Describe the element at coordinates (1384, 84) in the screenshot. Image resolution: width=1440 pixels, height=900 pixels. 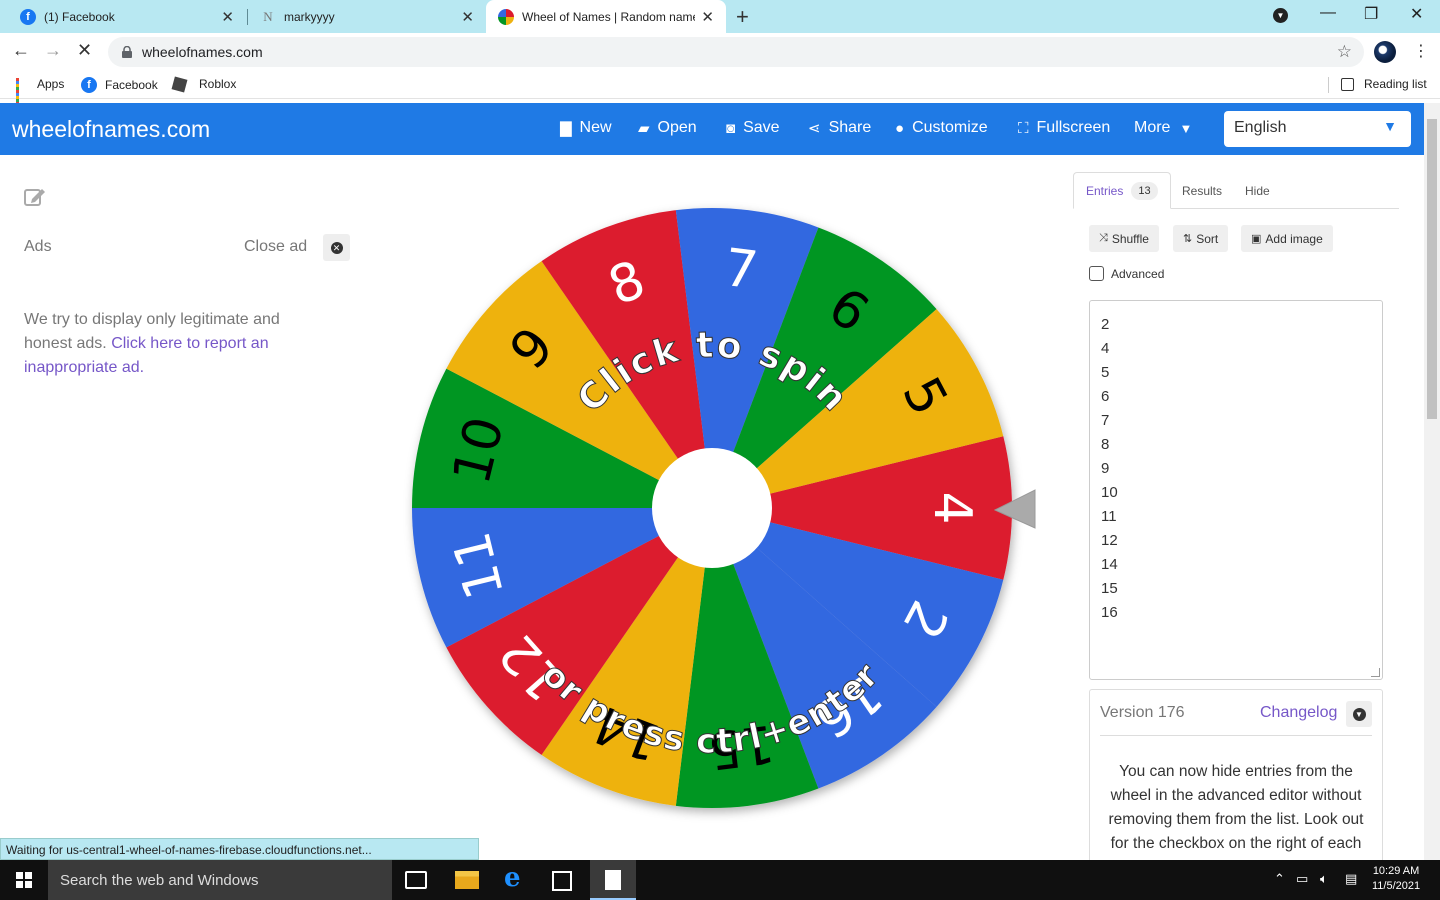
I see `reading-list-button: Reading list` at that location.